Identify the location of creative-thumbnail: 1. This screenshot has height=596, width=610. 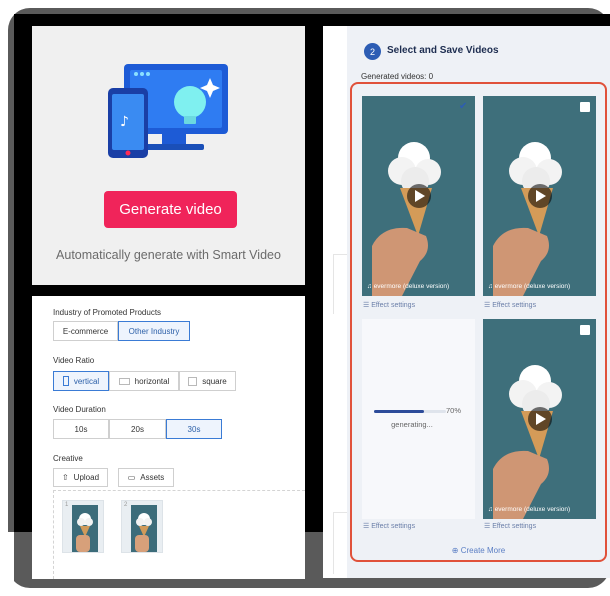
(83, 526).